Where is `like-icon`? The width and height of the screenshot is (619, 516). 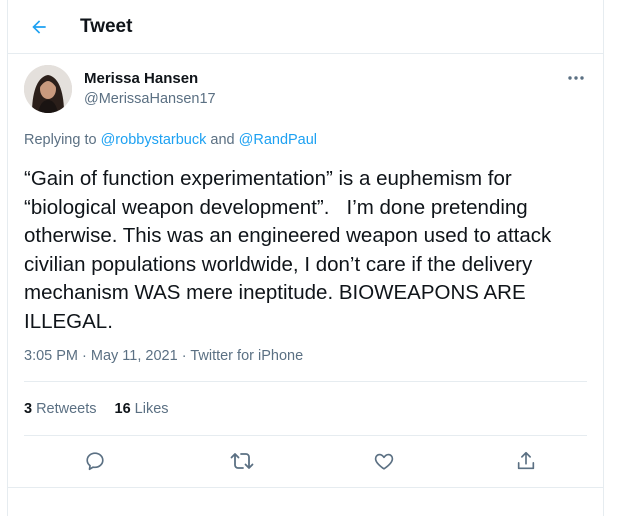 like-icon is located at coordinates (384, 461).